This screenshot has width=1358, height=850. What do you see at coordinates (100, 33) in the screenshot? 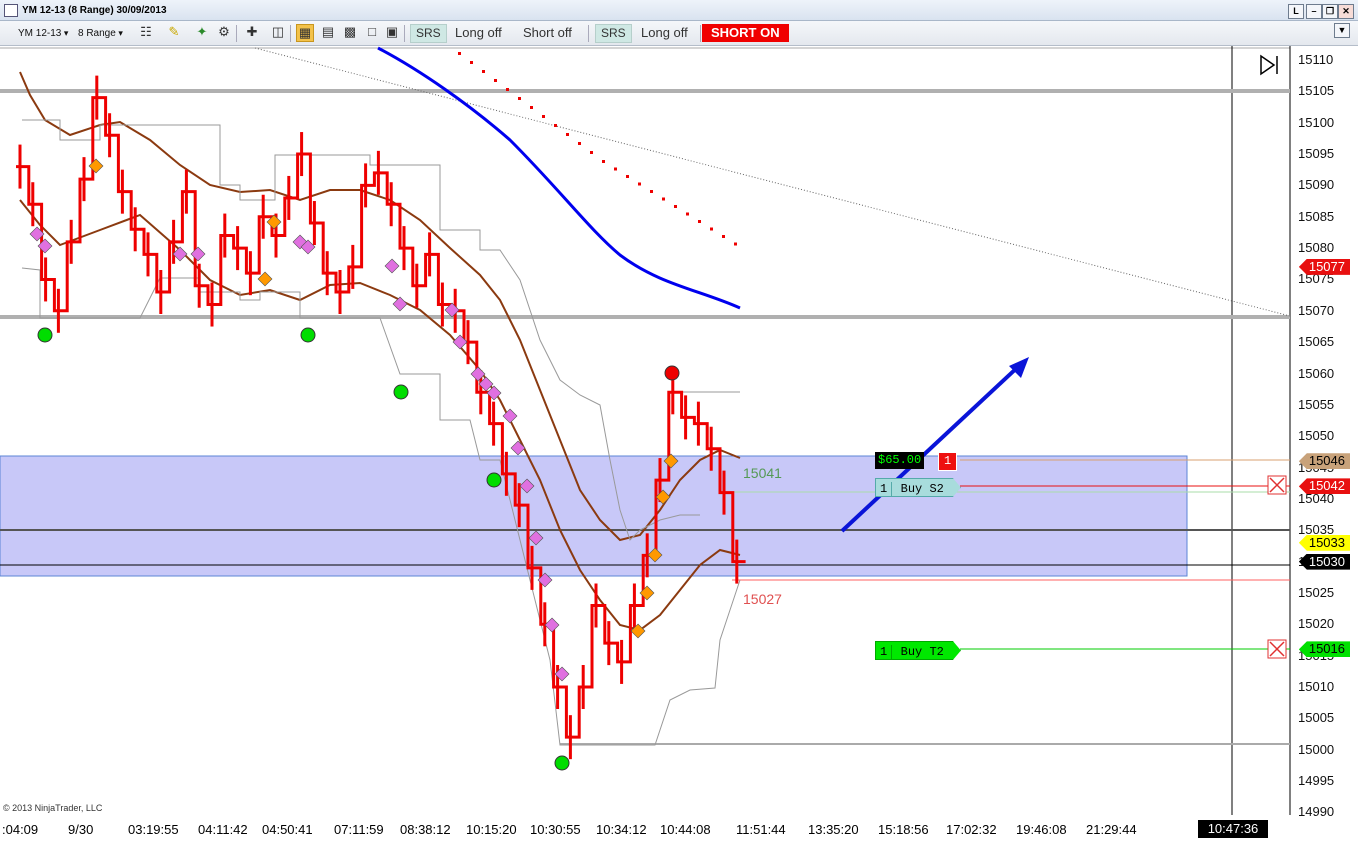
I see `period-selector: 8 Range` at bounding box center [100, 33].